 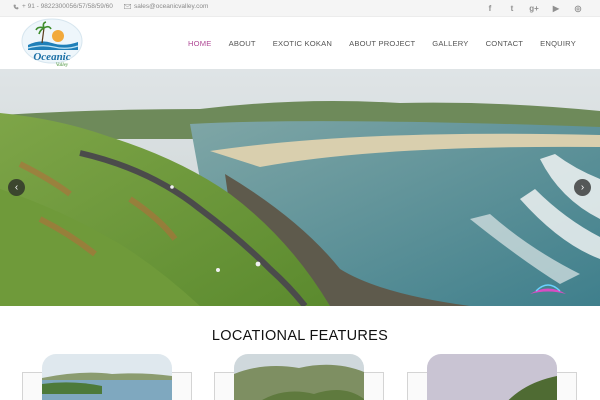 I want to click on logo-subtext: Valley, so click(x=62, y=65).